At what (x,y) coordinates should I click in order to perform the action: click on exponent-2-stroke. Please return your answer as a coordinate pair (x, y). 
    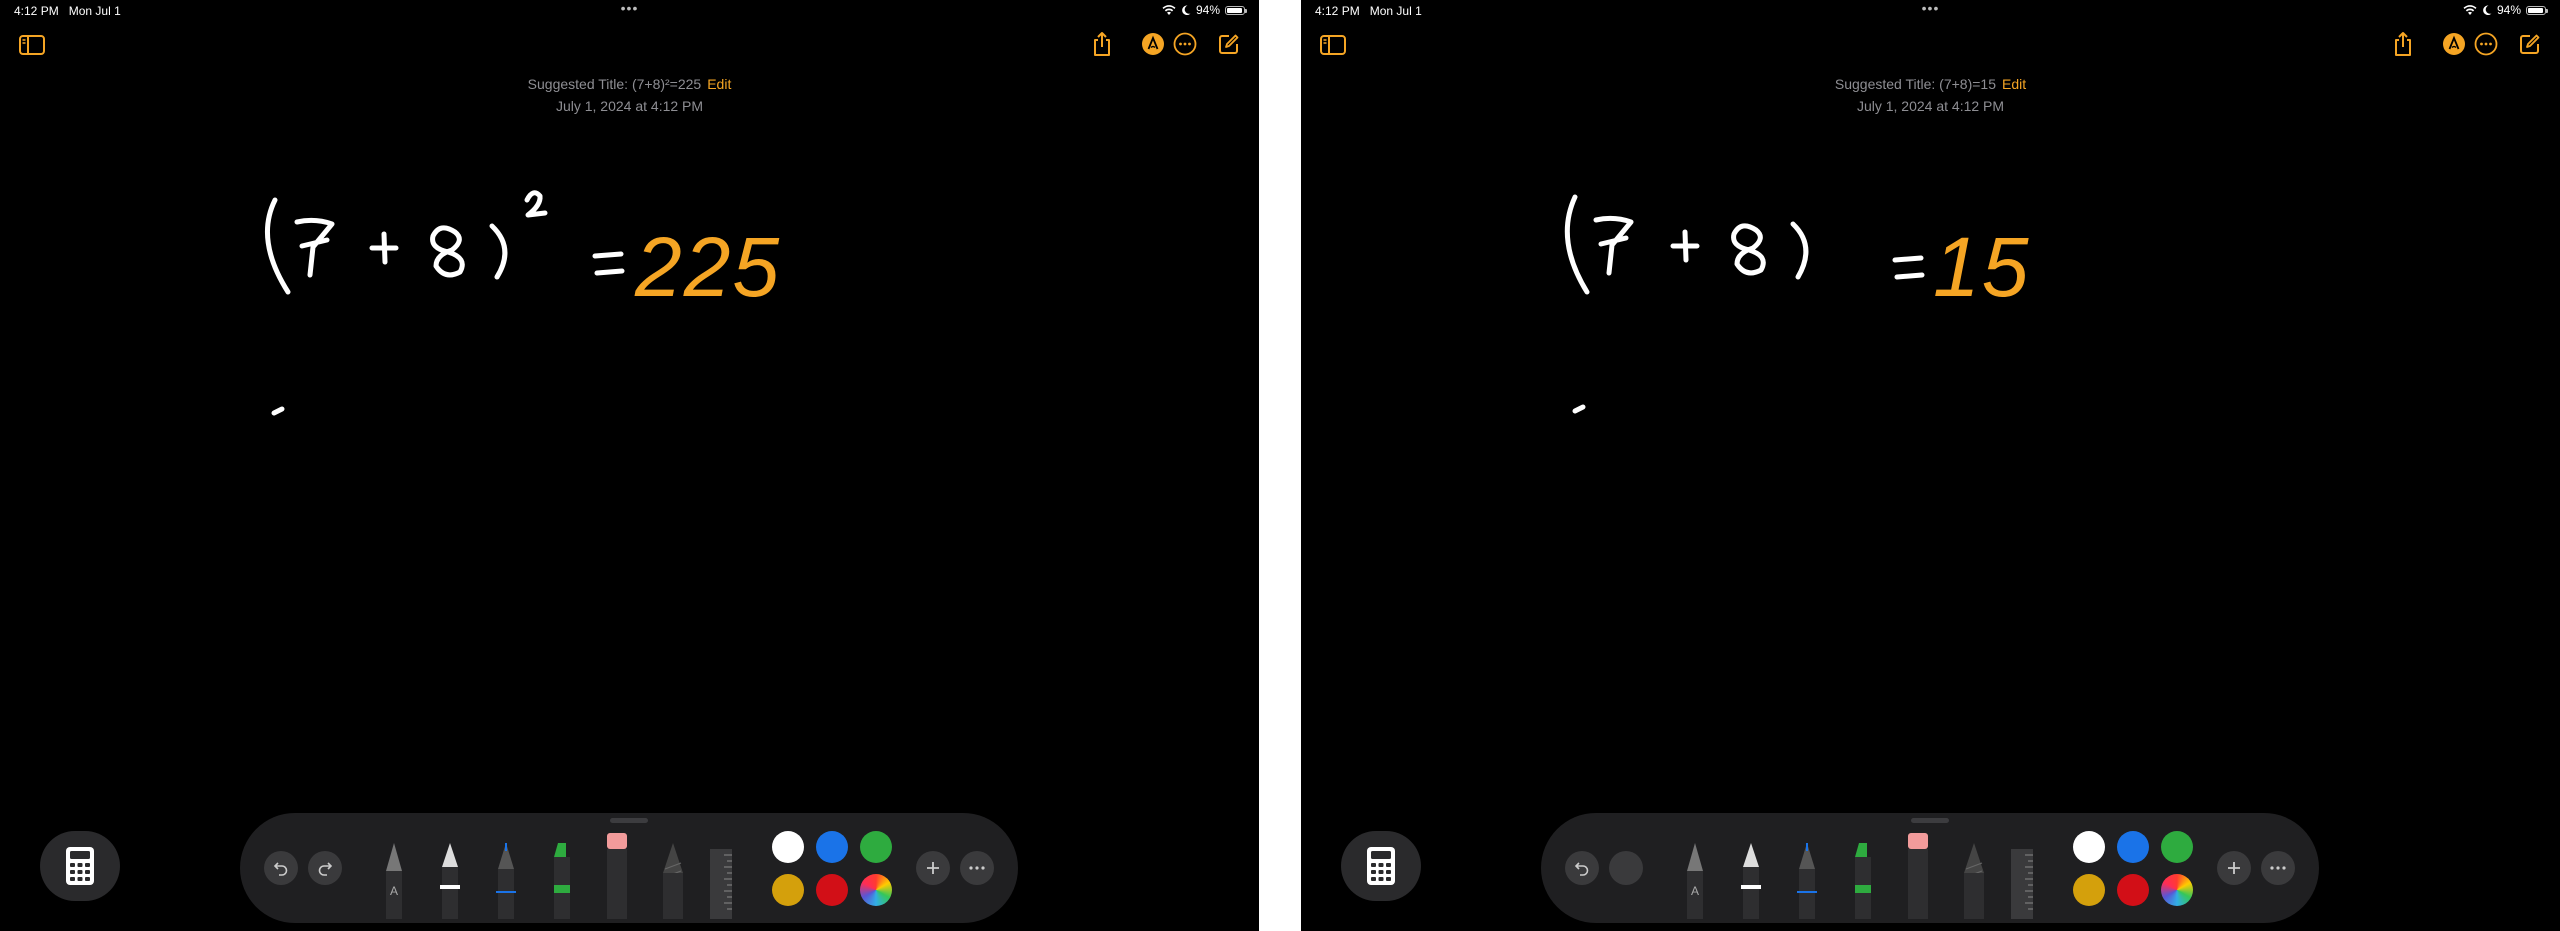
    Looking at the image, I should click on (536, 204).